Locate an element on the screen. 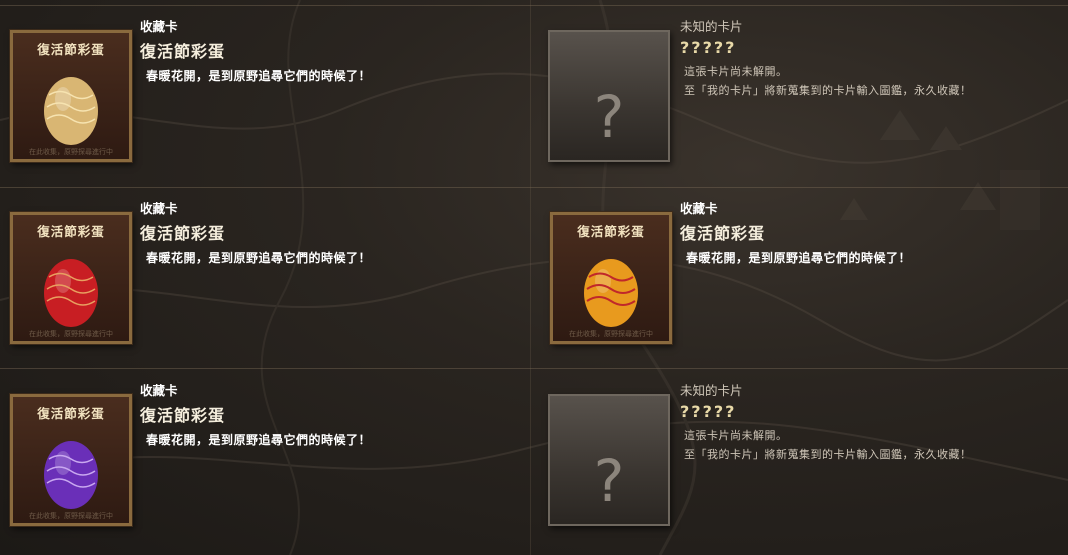 This screenshot has width=1068, height=555. purple-egg-icon is located at coordinates (71, 475).